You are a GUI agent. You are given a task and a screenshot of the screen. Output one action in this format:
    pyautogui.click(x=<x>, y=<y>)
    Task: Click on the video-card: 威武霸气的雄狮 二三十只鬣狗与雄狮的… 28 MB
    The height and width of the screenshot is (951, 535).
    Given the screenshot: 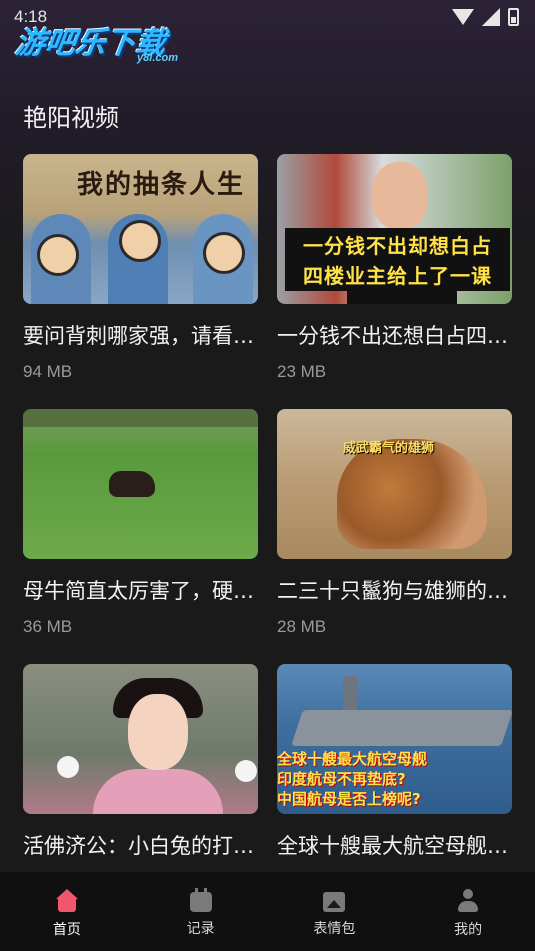 What is the action you would take?
    pyautogui.click(x=394, y=523)
    